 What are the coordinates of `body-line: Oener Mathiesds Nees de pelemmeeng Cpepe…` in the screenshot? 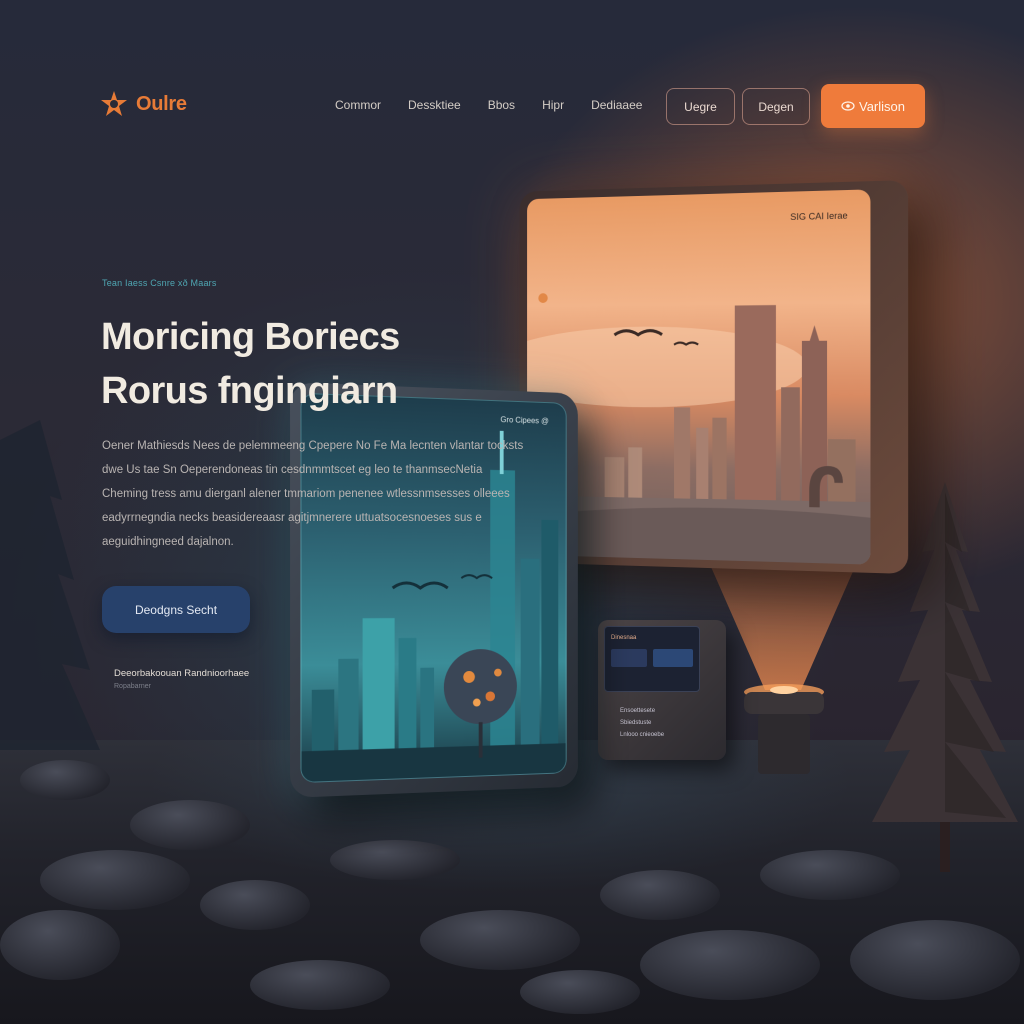 It's located at (313, 446).